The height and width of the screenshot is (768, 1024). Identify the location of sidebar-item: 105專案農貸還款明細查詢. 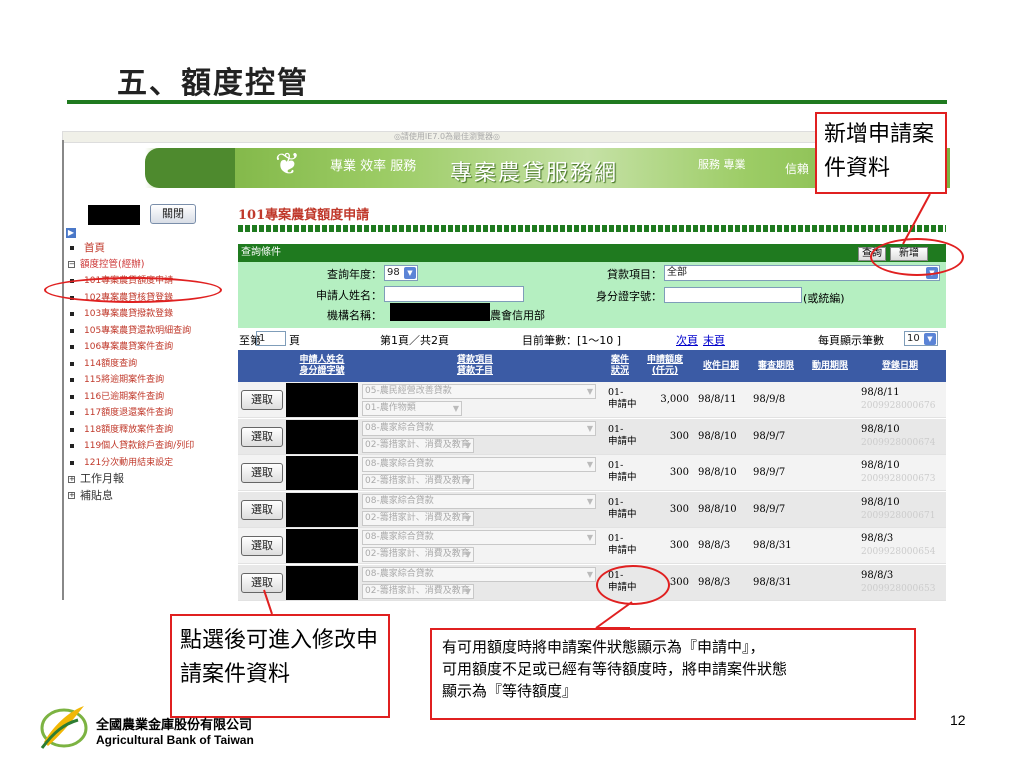
(150, 331).